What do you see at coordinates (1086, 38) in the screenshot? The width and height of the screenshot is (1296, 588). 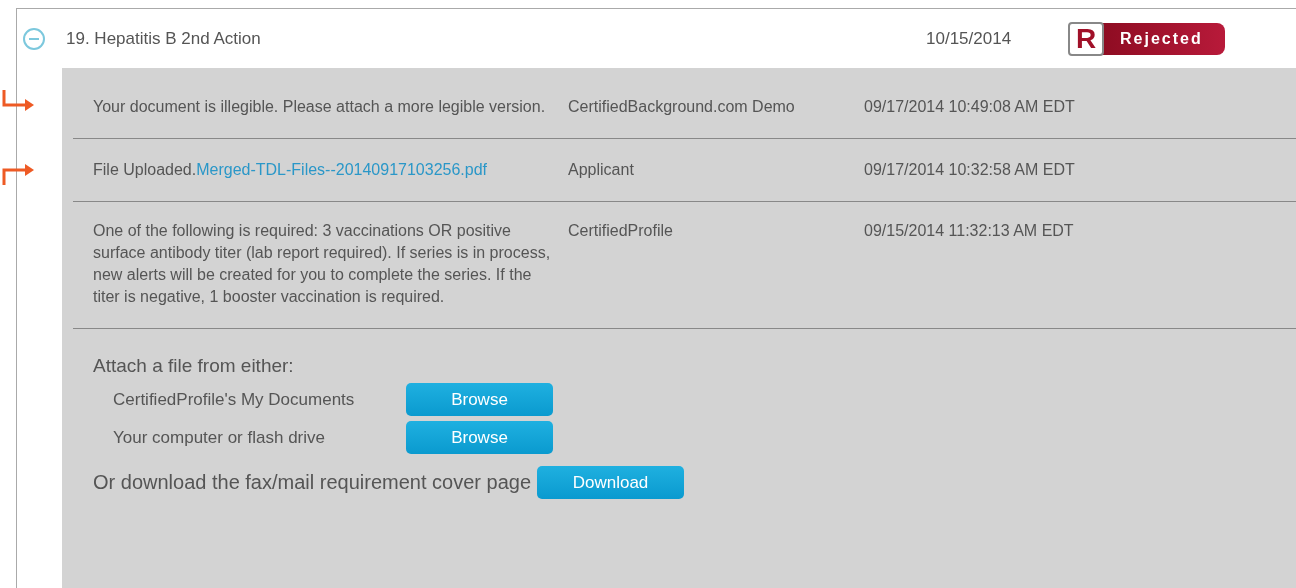 I see `status-letter: R` at bounding box center [1086, 38].